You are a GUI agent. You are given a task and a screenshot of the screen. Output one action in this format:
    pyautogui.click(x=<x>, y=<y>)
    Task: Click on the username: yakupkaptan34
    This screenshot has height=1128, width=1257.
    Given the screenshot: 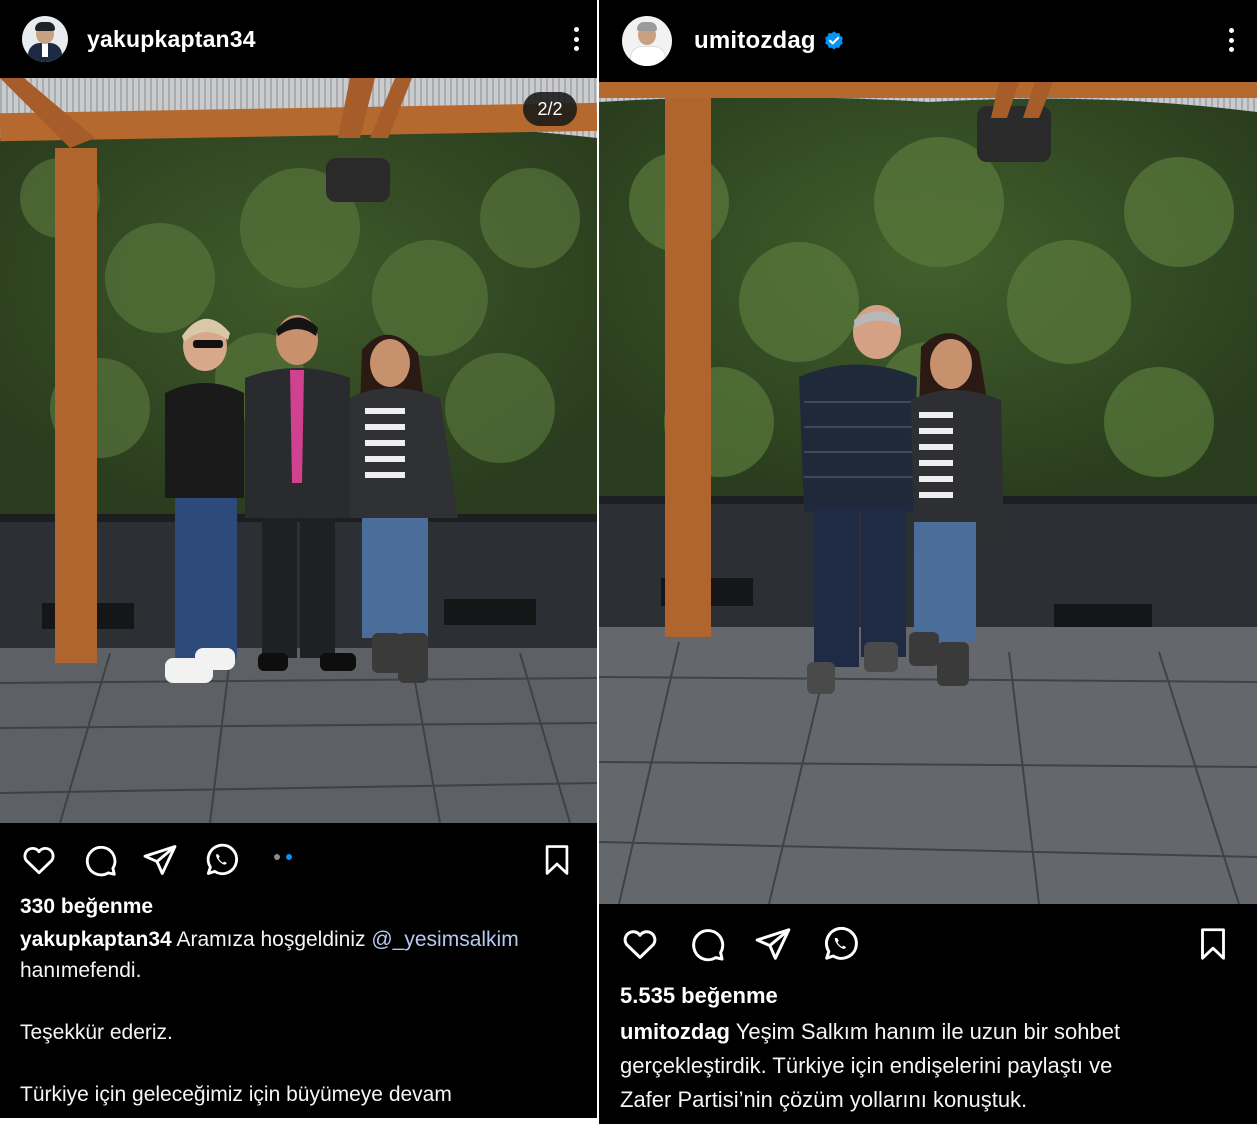 What is the action you would take?
    pyautogui.click(x=171, y=39)
    